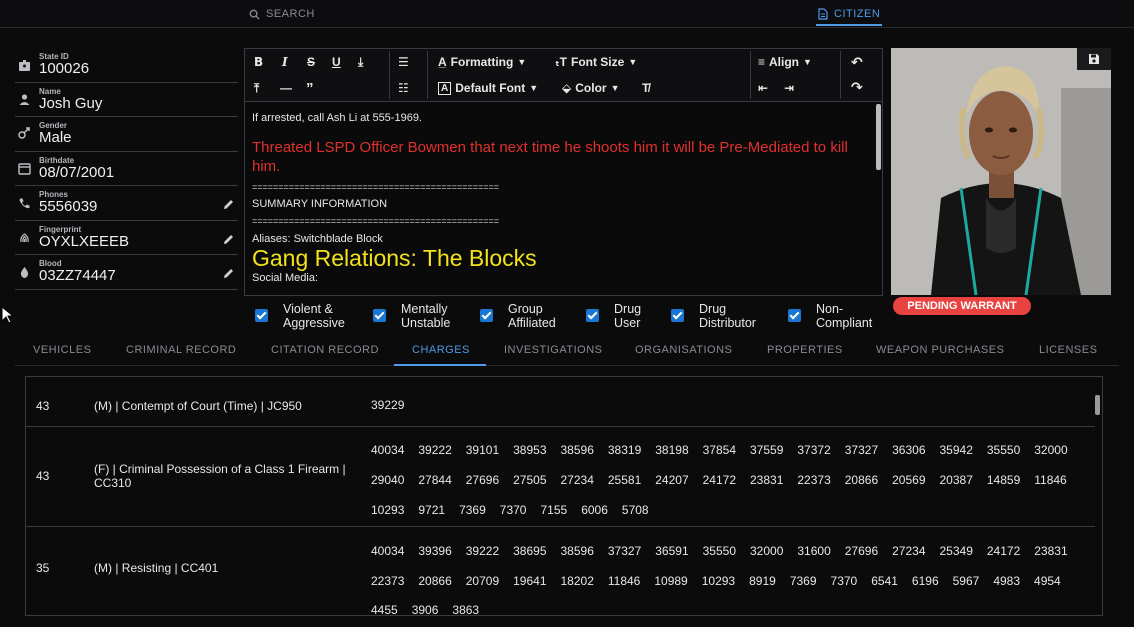 This screenshot has height=627, width=1134. I want to click on report-id: 4954, so click(1047, 582).